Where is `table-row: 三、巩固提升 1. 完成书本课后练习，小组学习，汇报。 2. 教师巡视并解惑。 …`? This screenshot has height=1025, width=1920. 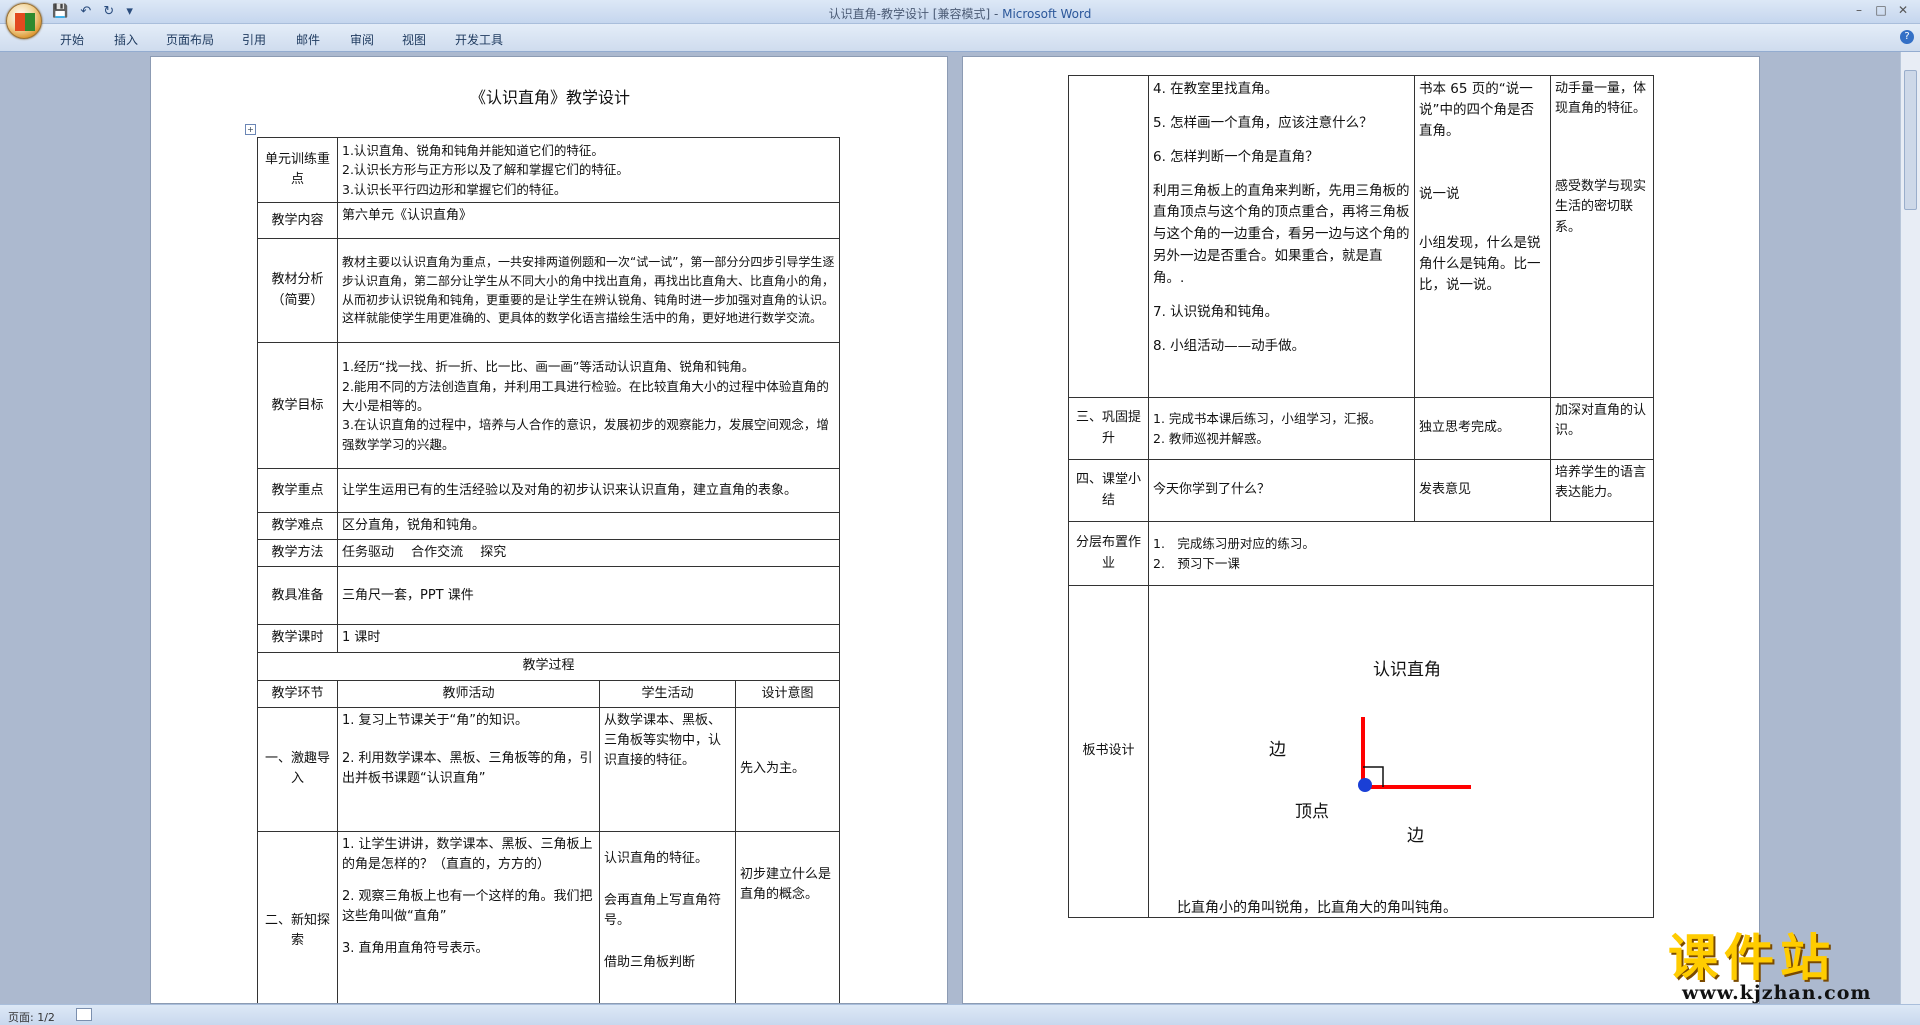 table-row: 三、巩固提升 1. 完成书本课后练习，小组学习，汇报。 2. 教师巡视并解惑。 … is located at coordinates (1361, 428).